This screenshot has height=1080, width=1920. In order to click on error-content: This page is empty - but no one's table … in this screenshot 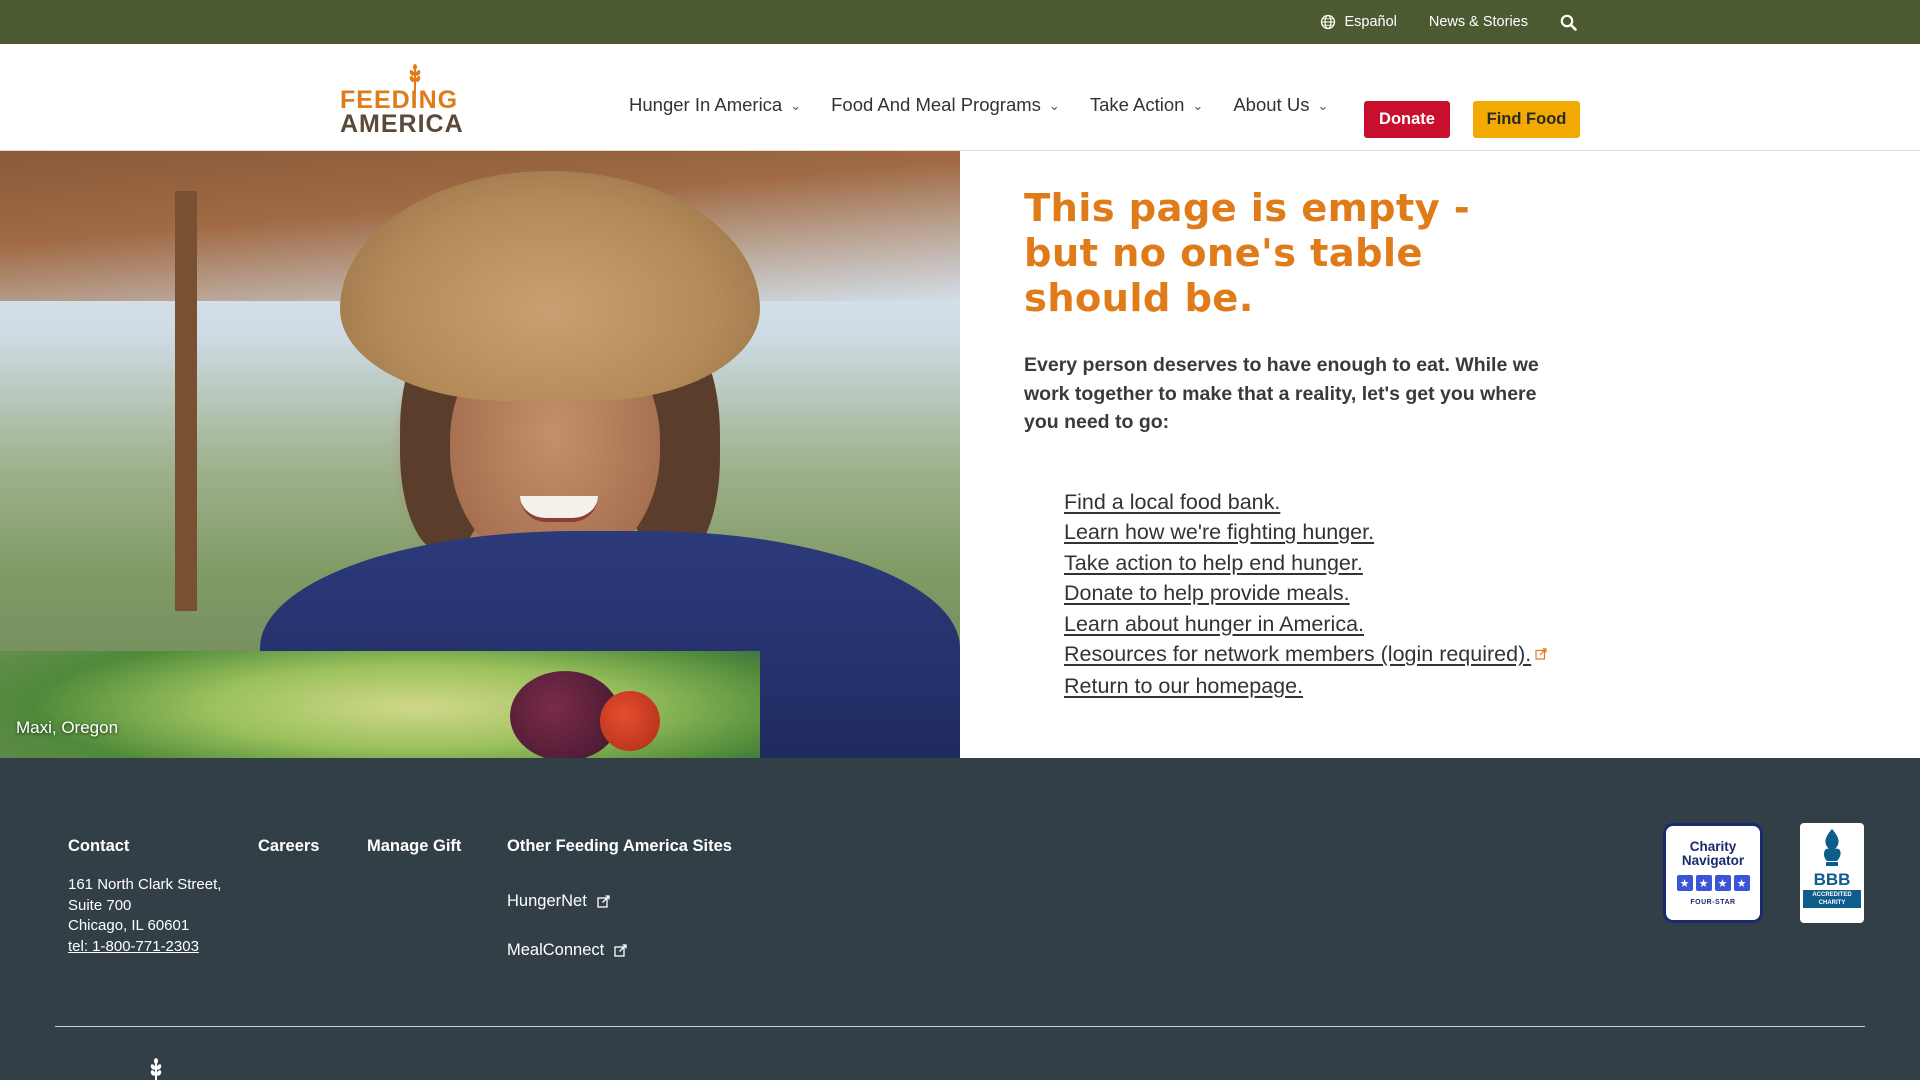, I will do `click(1304, 443)`.